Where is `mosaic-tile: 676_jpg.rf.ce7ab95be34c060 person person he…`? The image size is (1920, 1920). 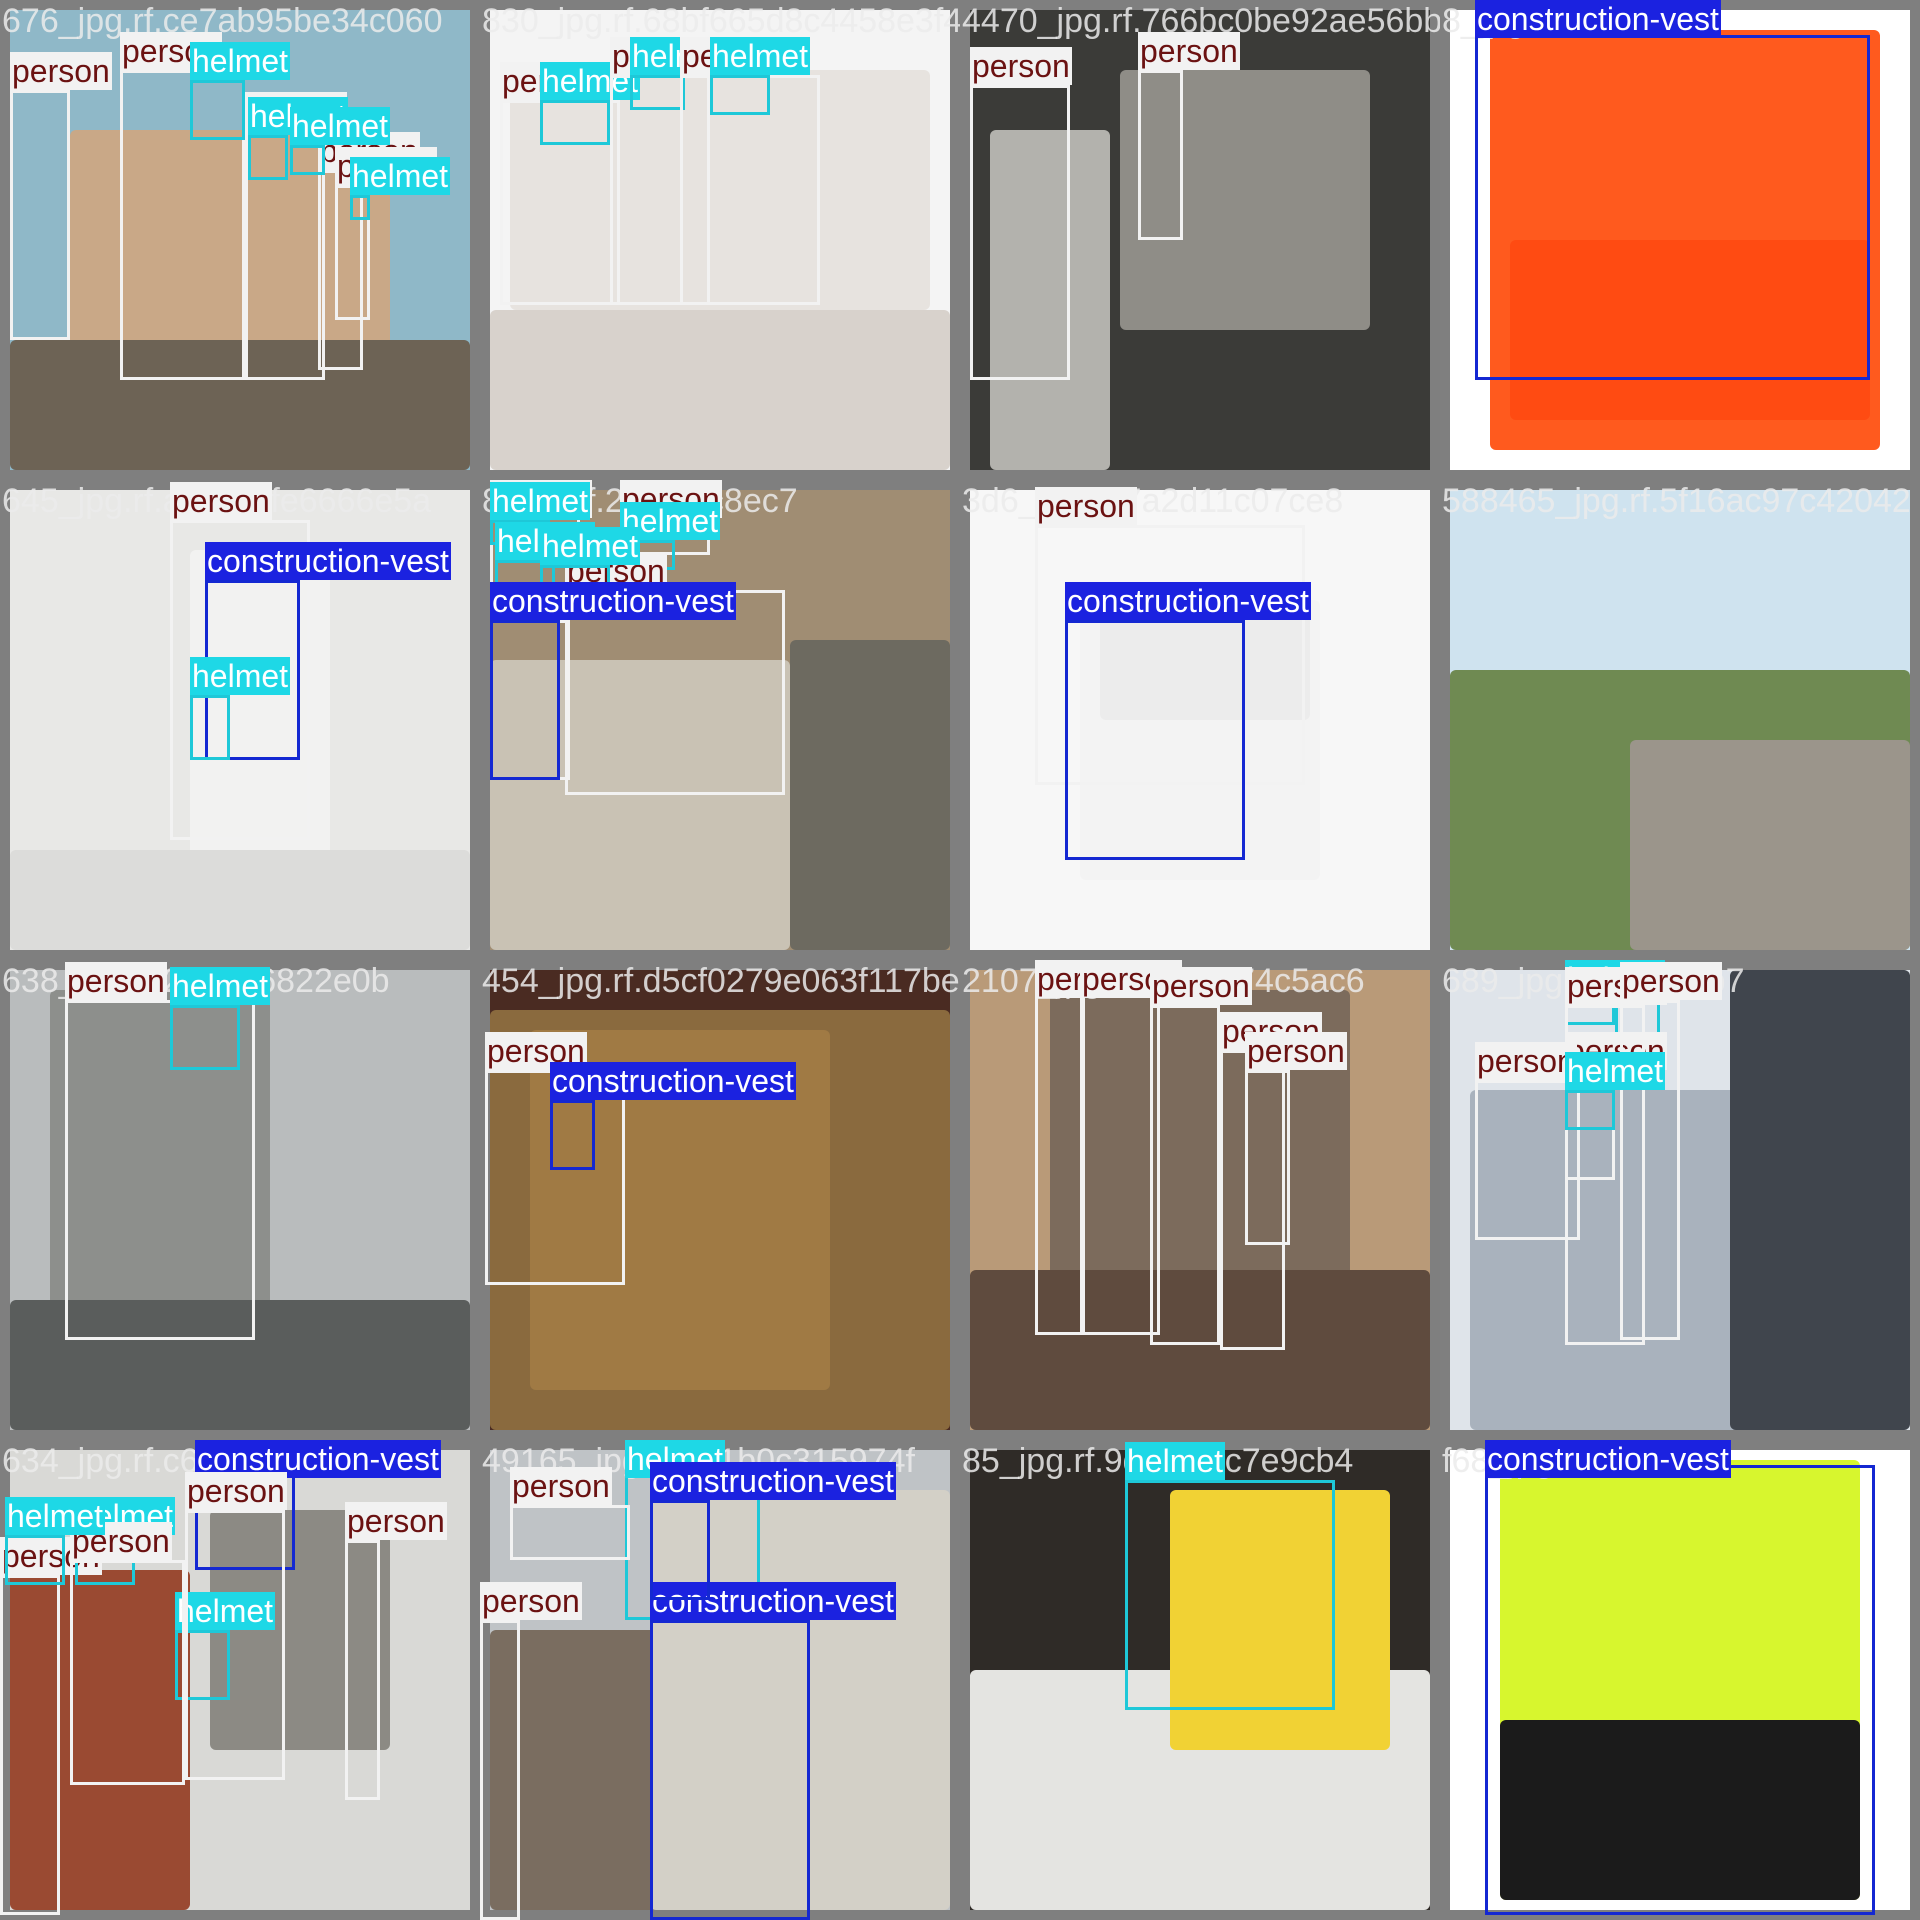
mosaic-tile: 676_jpg.rf.ce7ab95be34c060 person person he… is located at coordinates (240, 240).